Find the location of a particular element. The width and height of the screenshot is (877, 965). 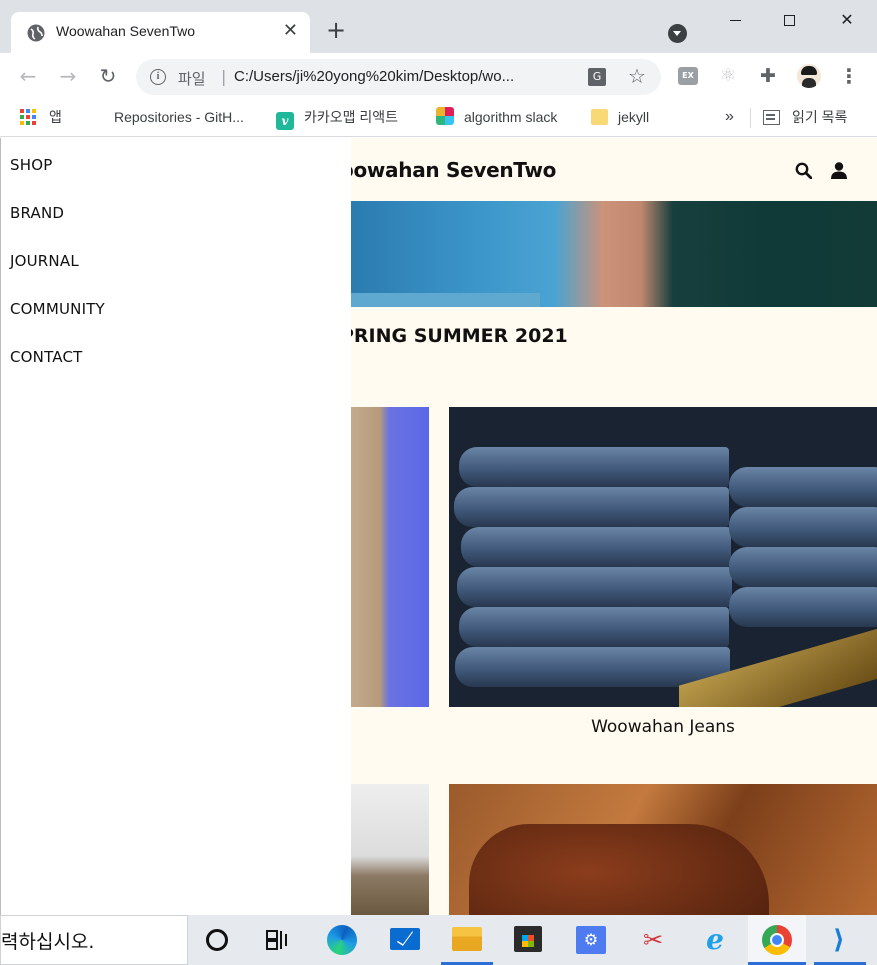

chair-product-image is located at coordinates (384, 849).